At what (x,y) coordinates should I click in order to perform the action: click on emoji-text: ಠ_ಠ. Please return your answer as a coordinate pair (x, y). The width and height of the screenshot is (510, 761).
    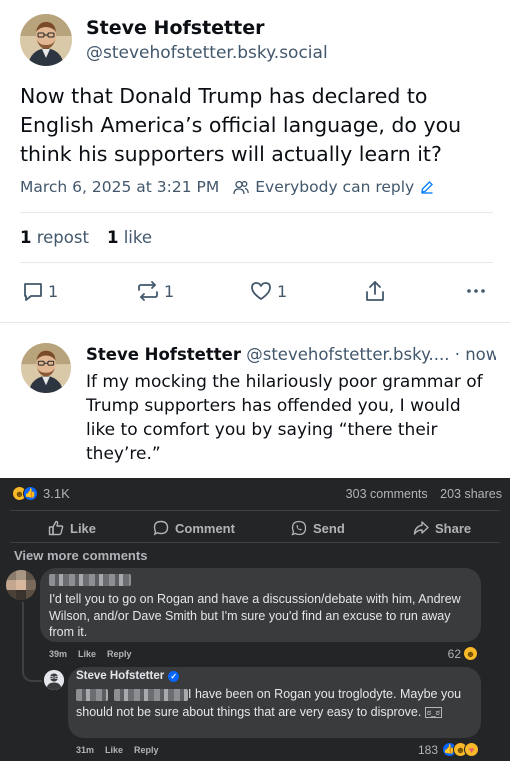
    Looking at the image, I should click on (433, 712).